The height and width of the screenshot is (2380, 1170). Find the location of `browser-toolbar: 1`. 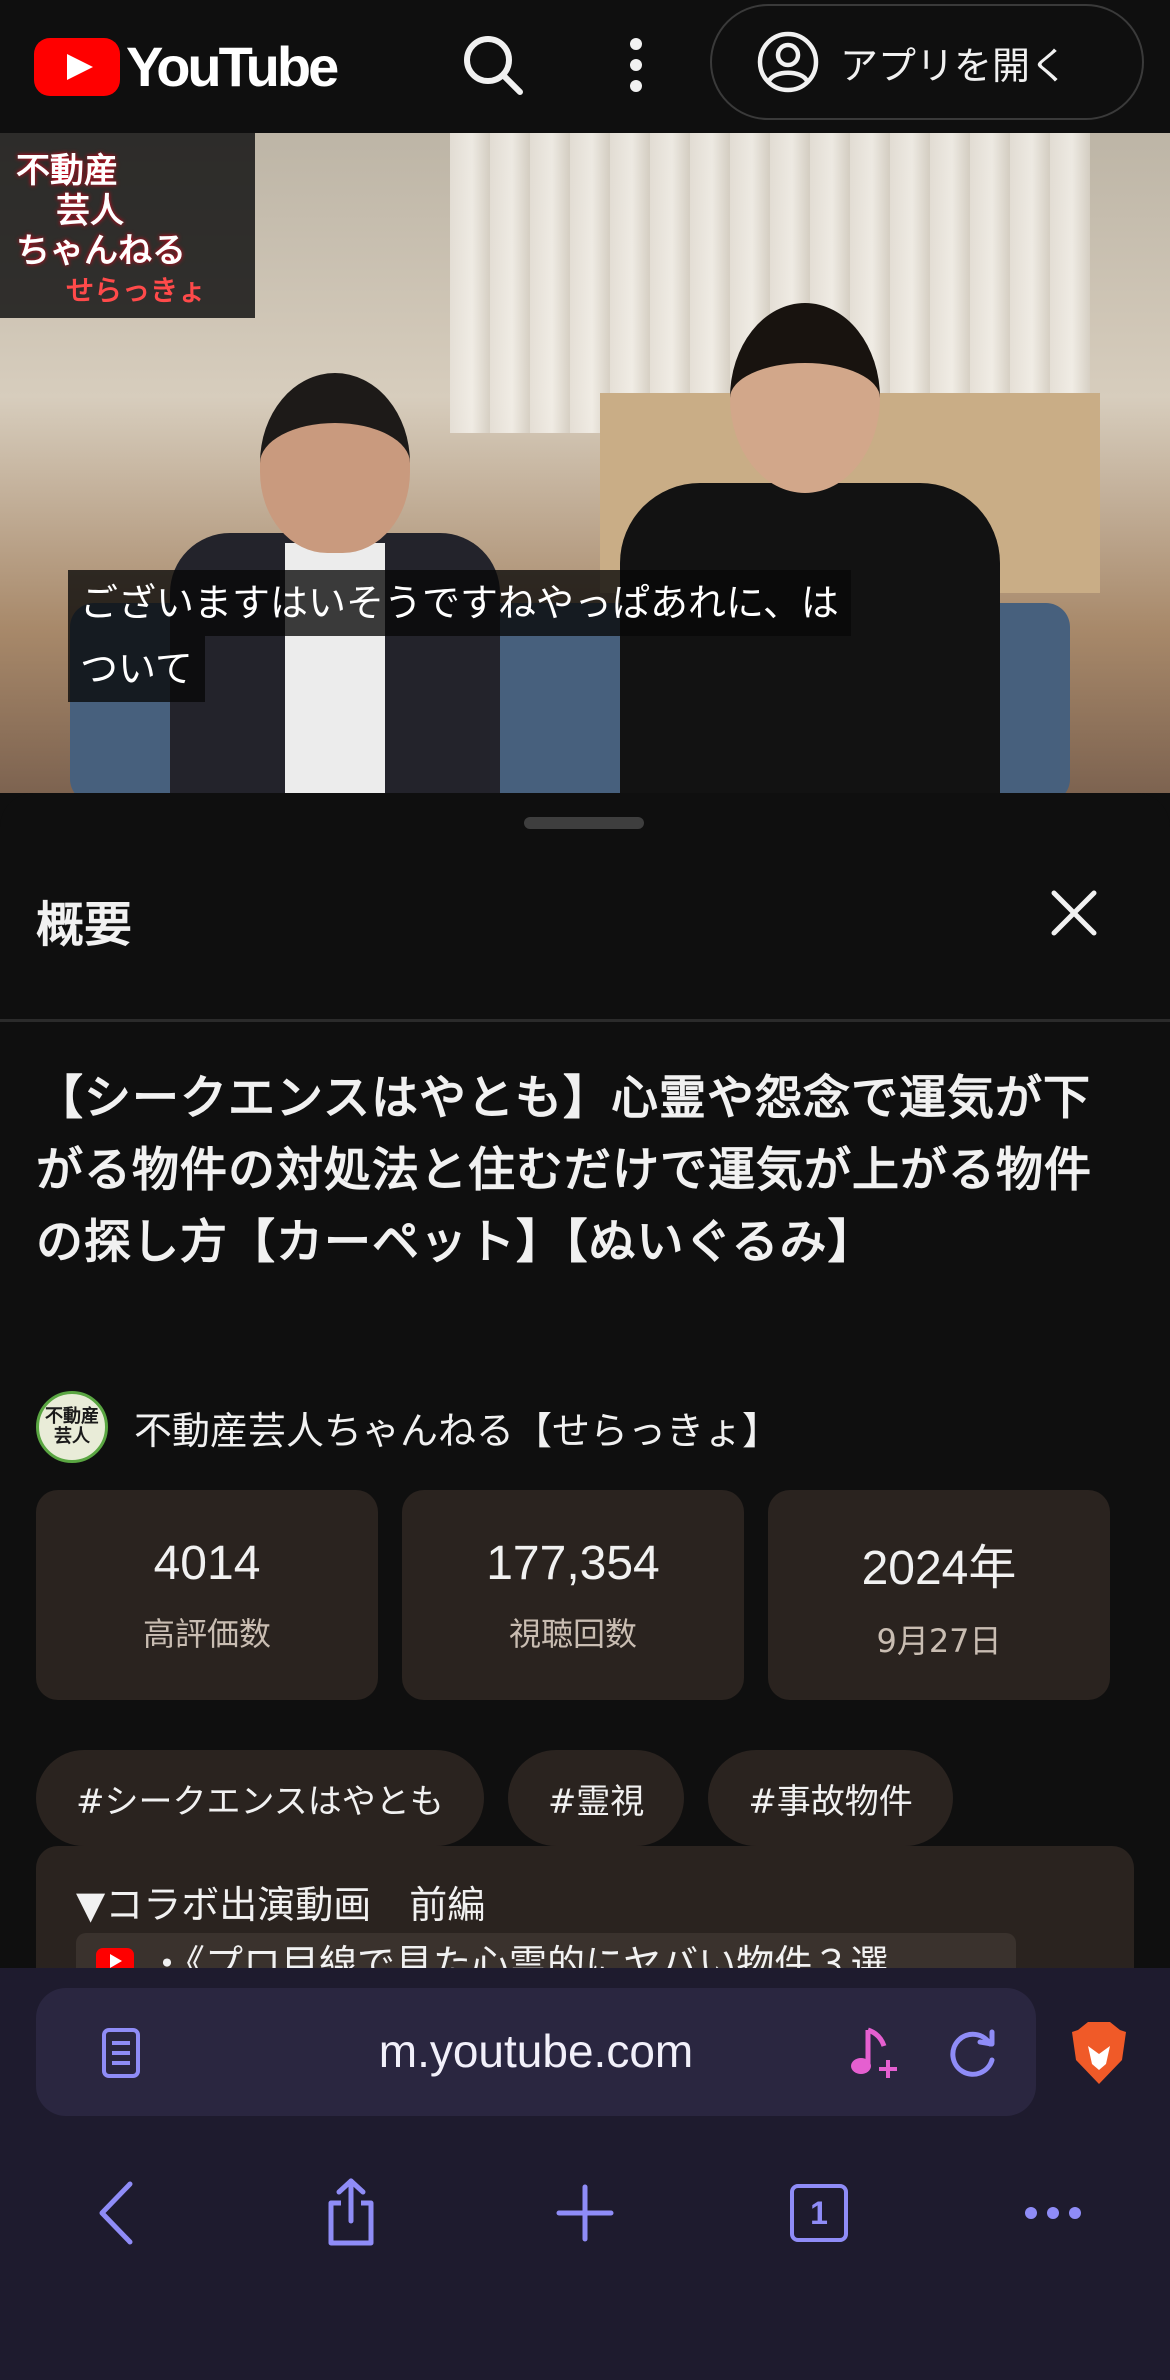

browser-toolbar: 1 is located at coordinates (585, 2223).